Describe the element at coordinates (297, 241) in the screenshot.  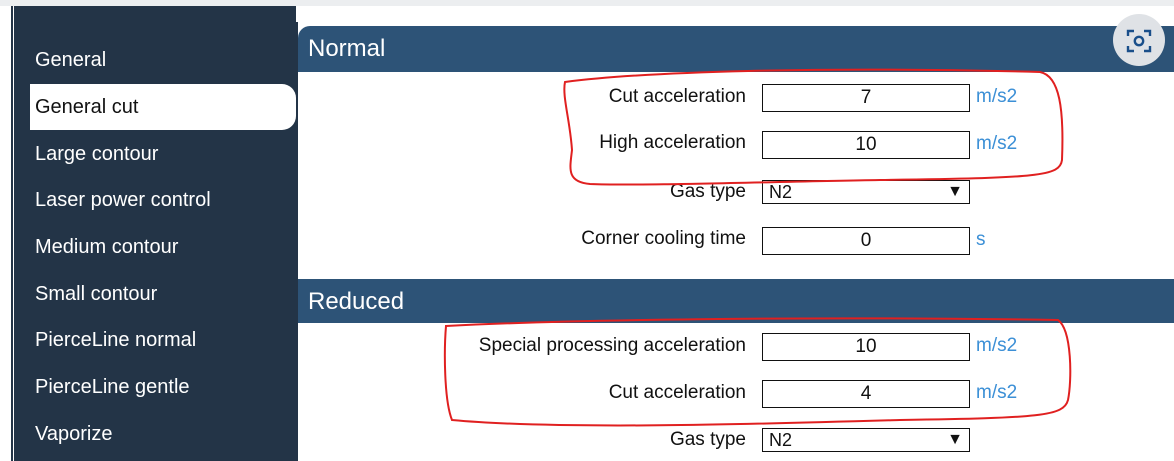
I see `panel-divider` at that location.